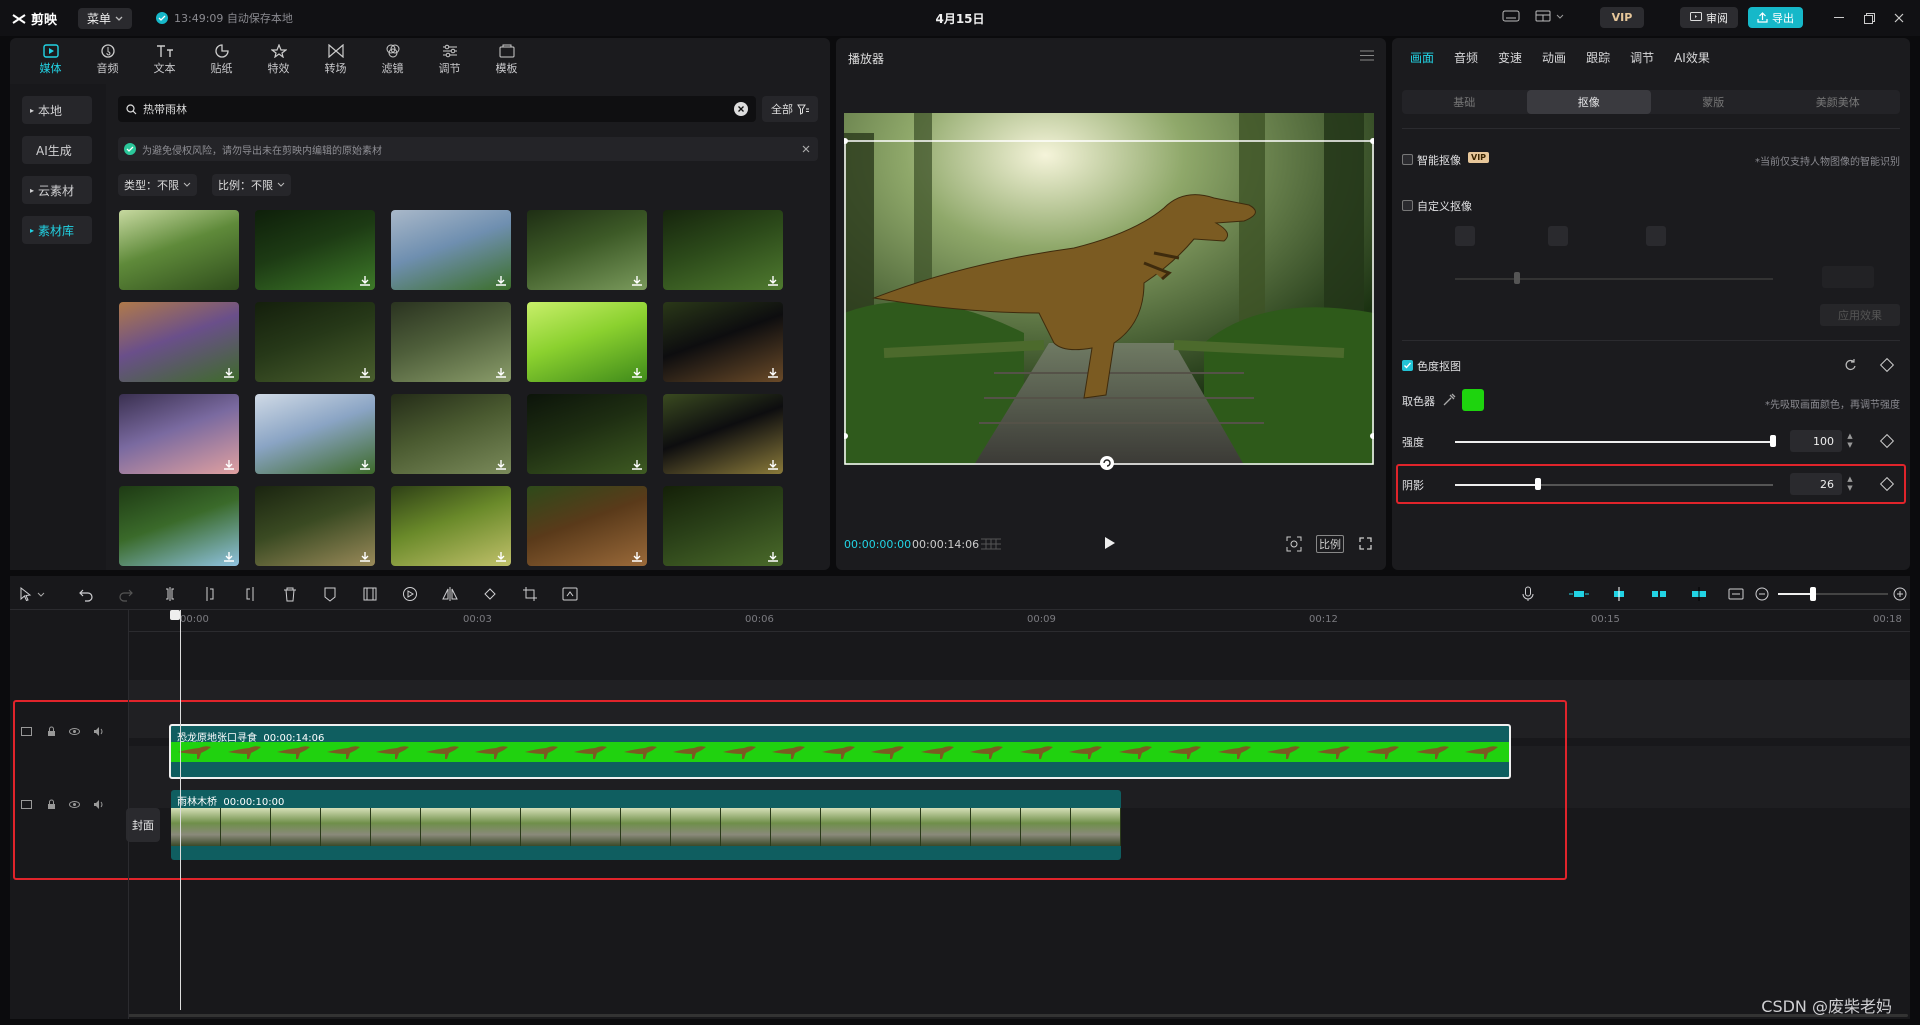  What do you see at coordinates (1887, 365) in the screenshot?
I see `keyframe-diamond-icon` at bounding box center [1887, 365].